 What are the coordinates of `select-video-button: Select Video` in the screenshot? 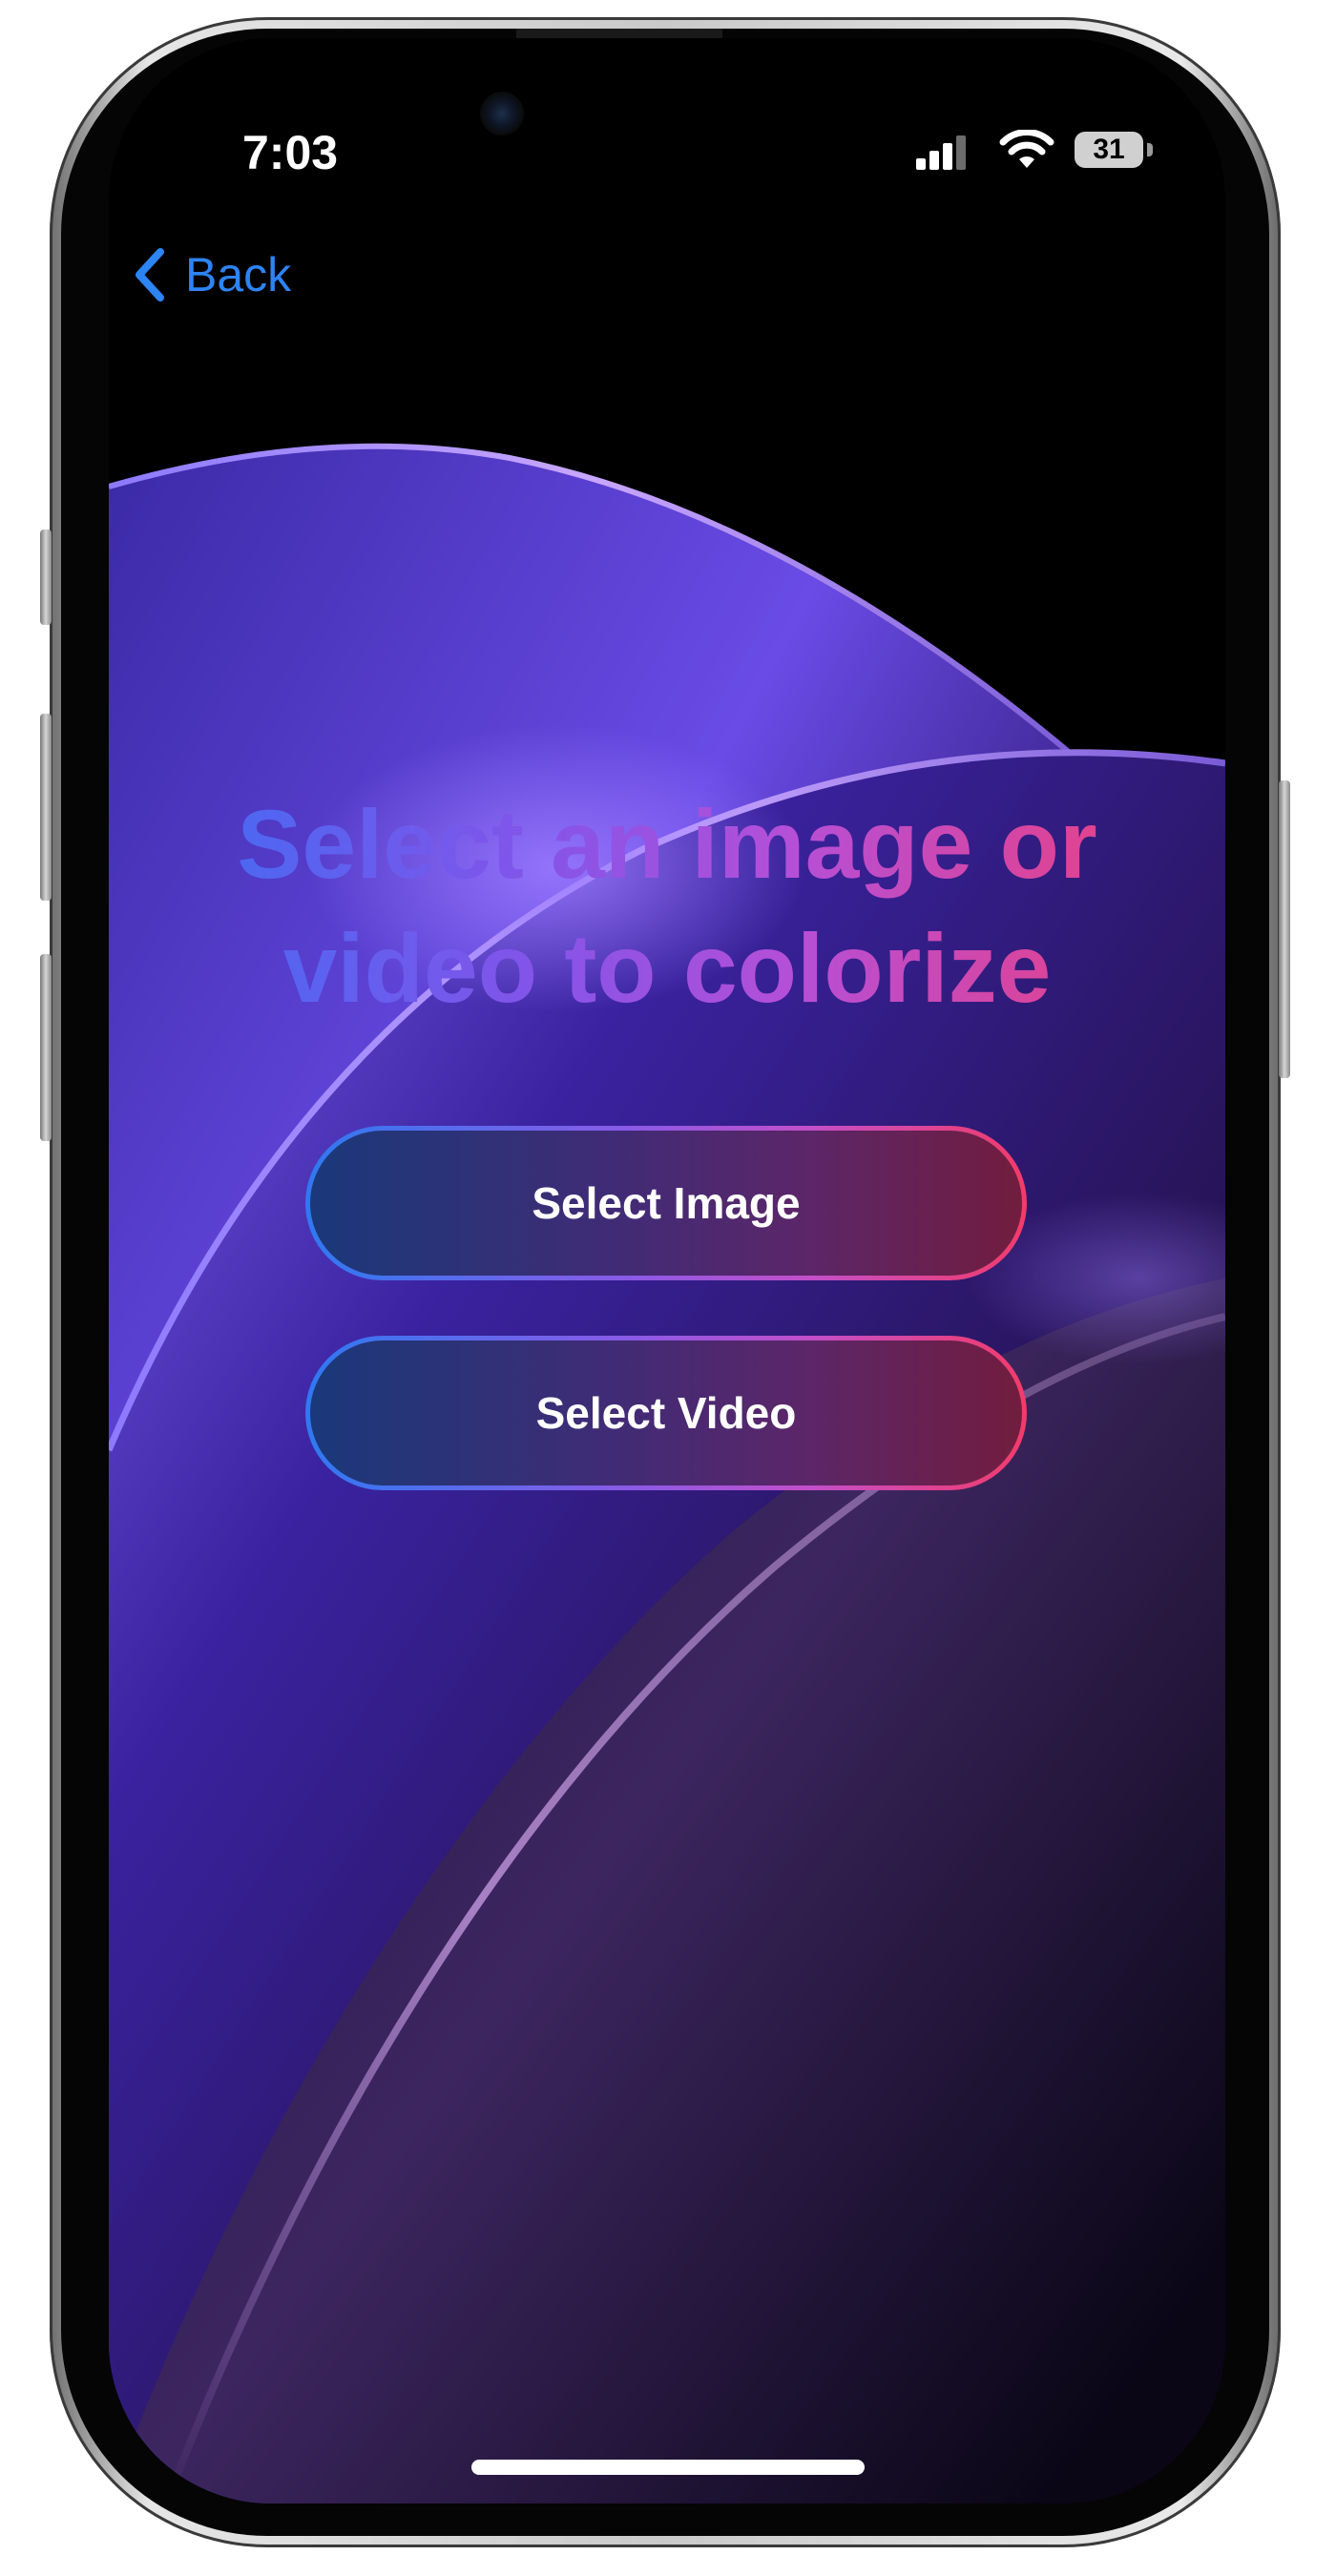 It's located at (666, 1413).